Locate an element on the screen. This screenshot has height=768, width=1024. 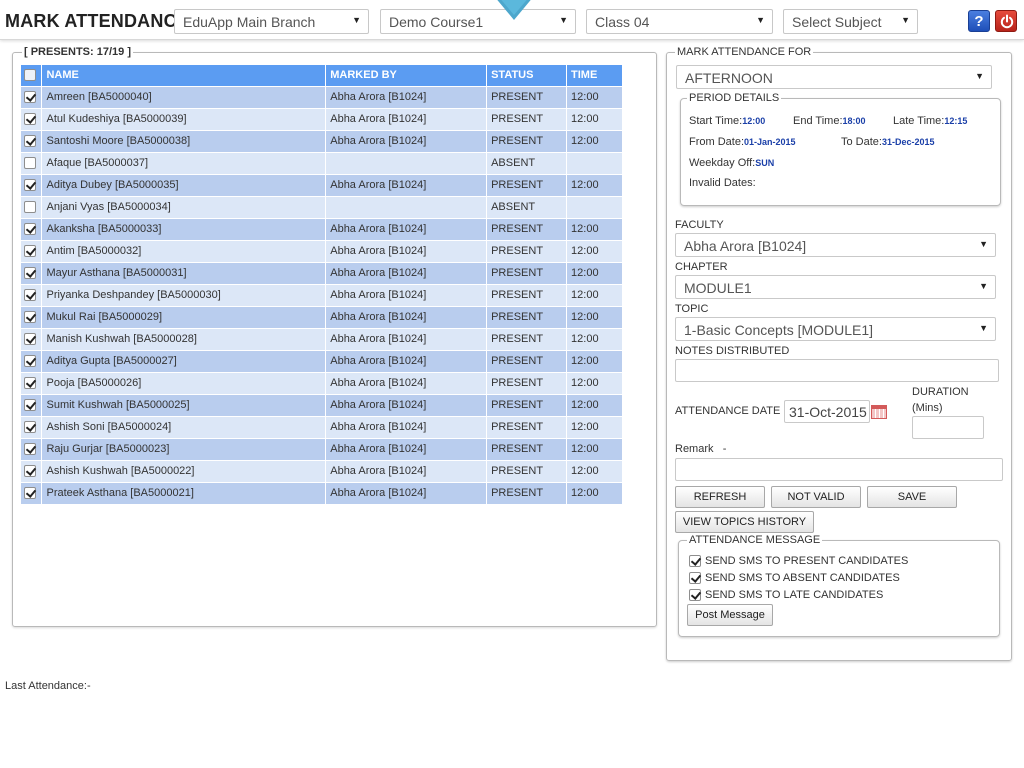
weekday-off-value: SUN is located at coordinates (765, 163).